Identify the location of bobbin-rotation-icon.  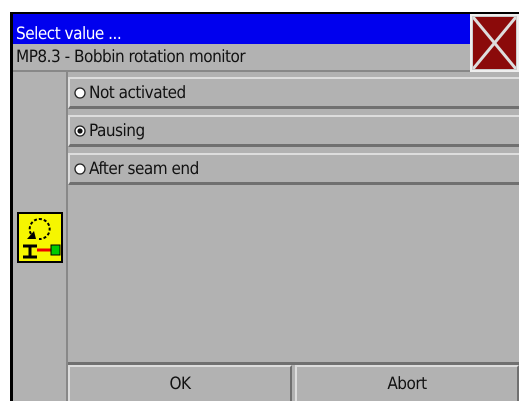
(39, 237).